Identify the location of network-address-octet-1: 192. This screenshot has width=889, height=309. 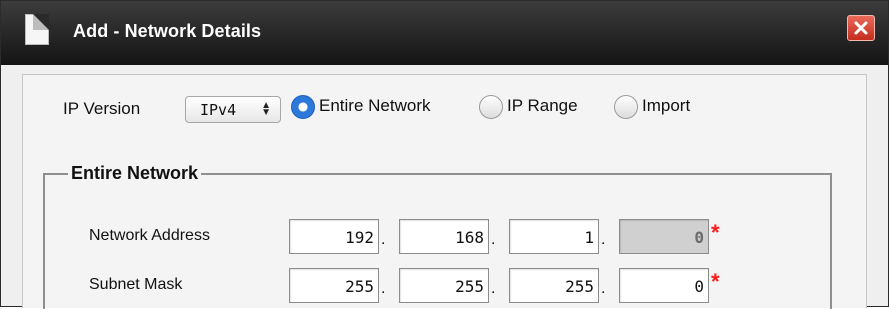
(334, 236).